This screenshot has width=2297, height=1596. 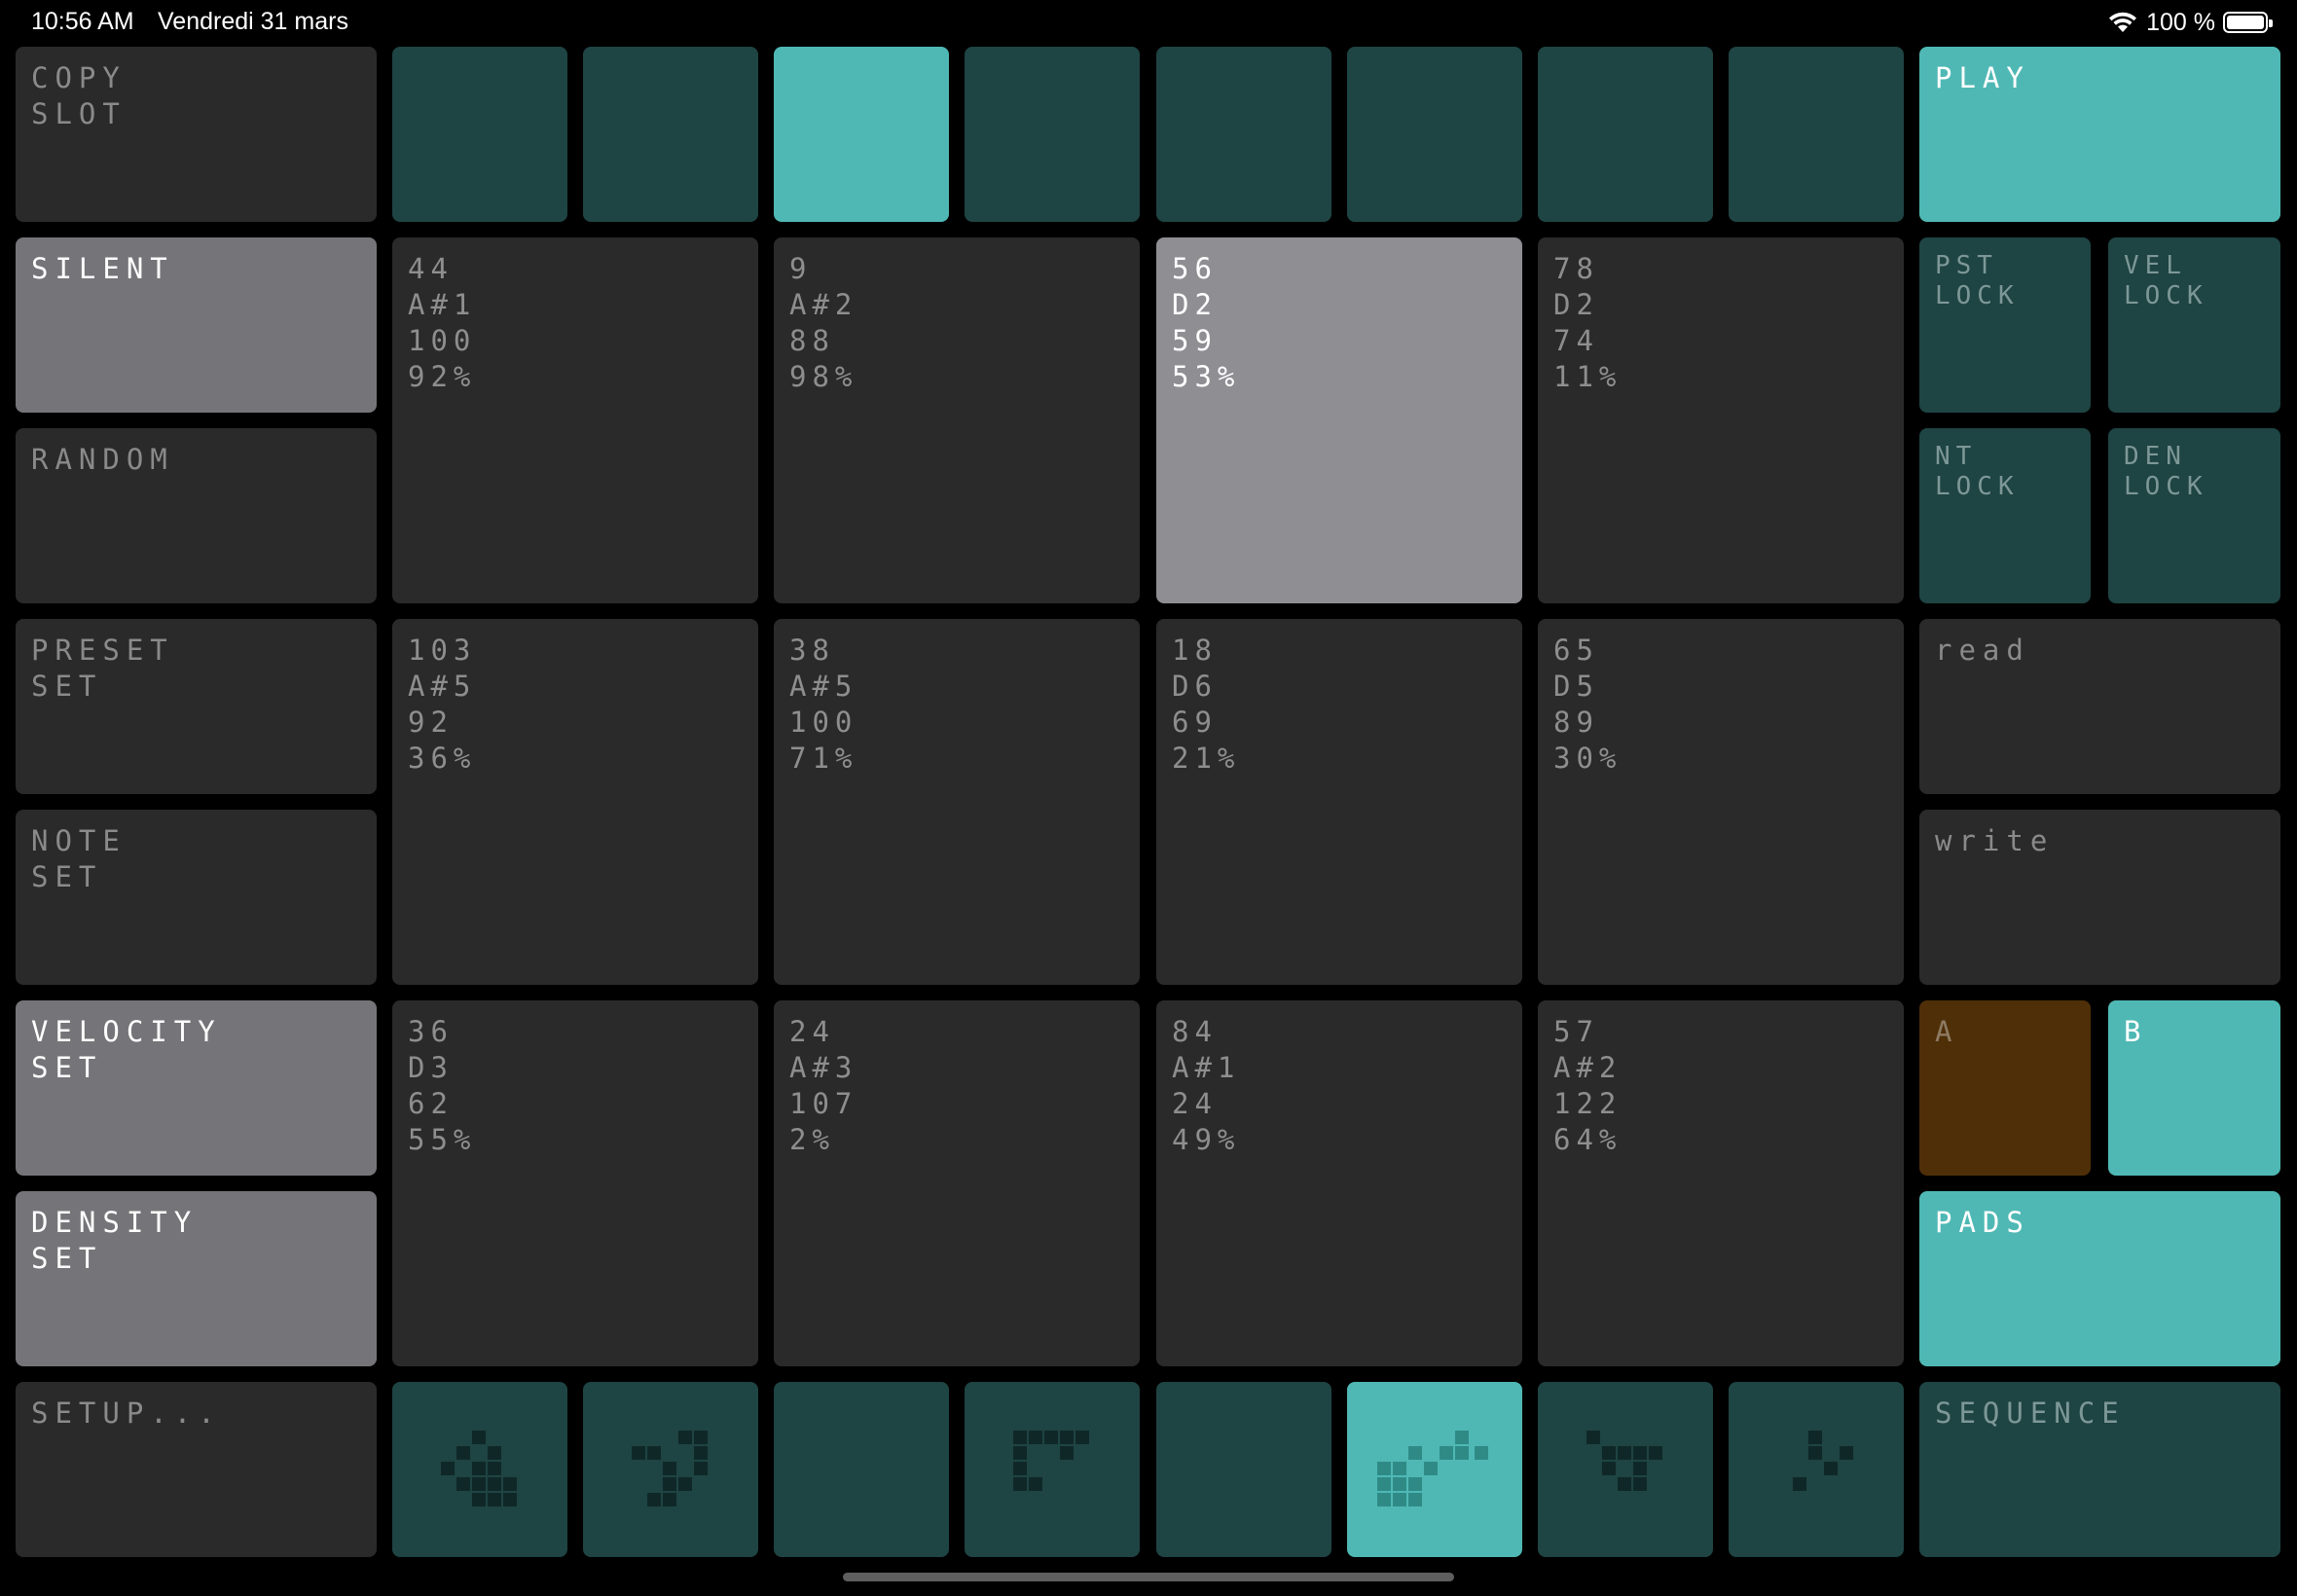 I want to click on pad-preset: 103, so click(x=442, y=650).